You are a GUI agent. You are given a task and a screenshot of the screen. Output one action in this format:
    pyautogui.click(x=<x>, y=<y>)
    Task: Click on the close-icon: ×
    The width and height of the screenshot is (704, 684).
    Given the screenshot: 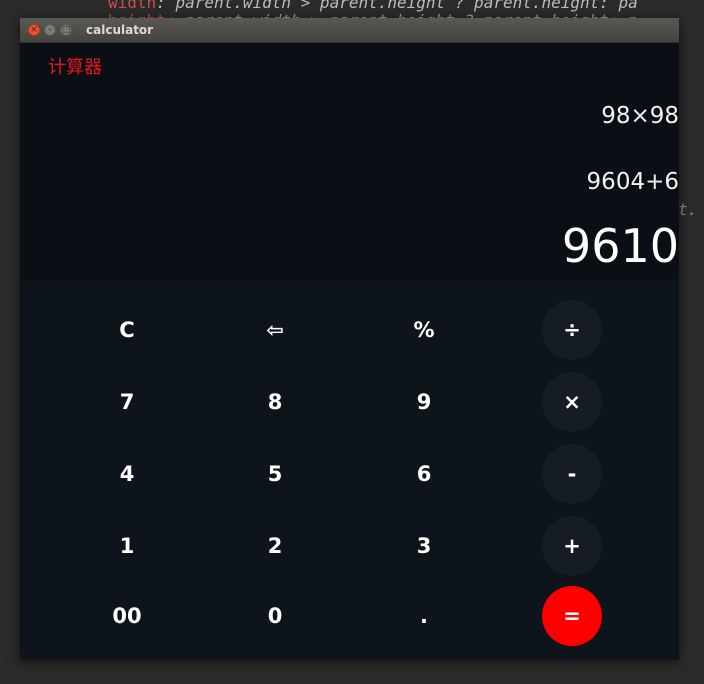 What is the action you would take?
    pyautogui.click(x=34, y=29)
    